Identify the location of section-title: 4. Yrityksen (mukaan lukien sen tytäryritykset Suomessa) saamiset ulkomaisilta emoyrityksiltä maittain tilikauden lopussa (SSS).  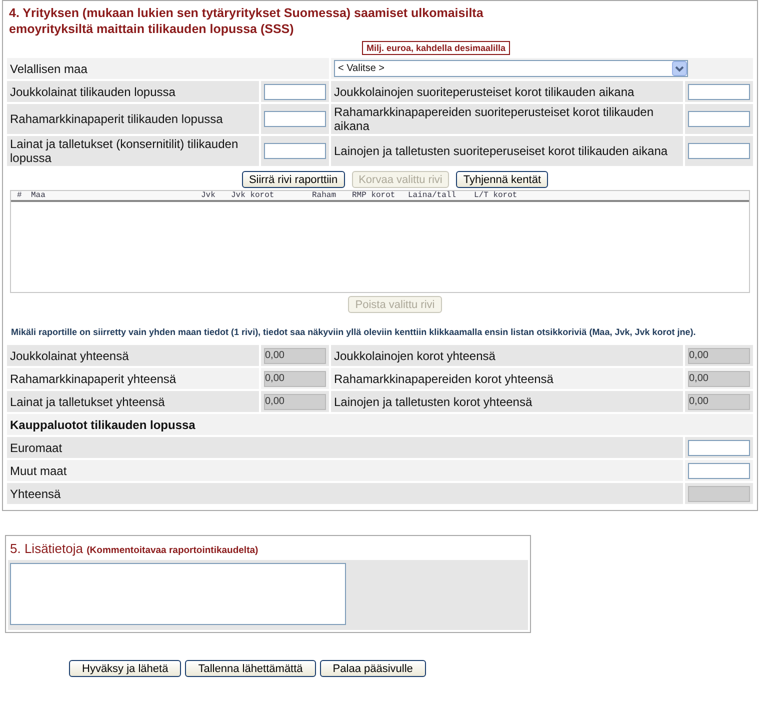
(246, 21).